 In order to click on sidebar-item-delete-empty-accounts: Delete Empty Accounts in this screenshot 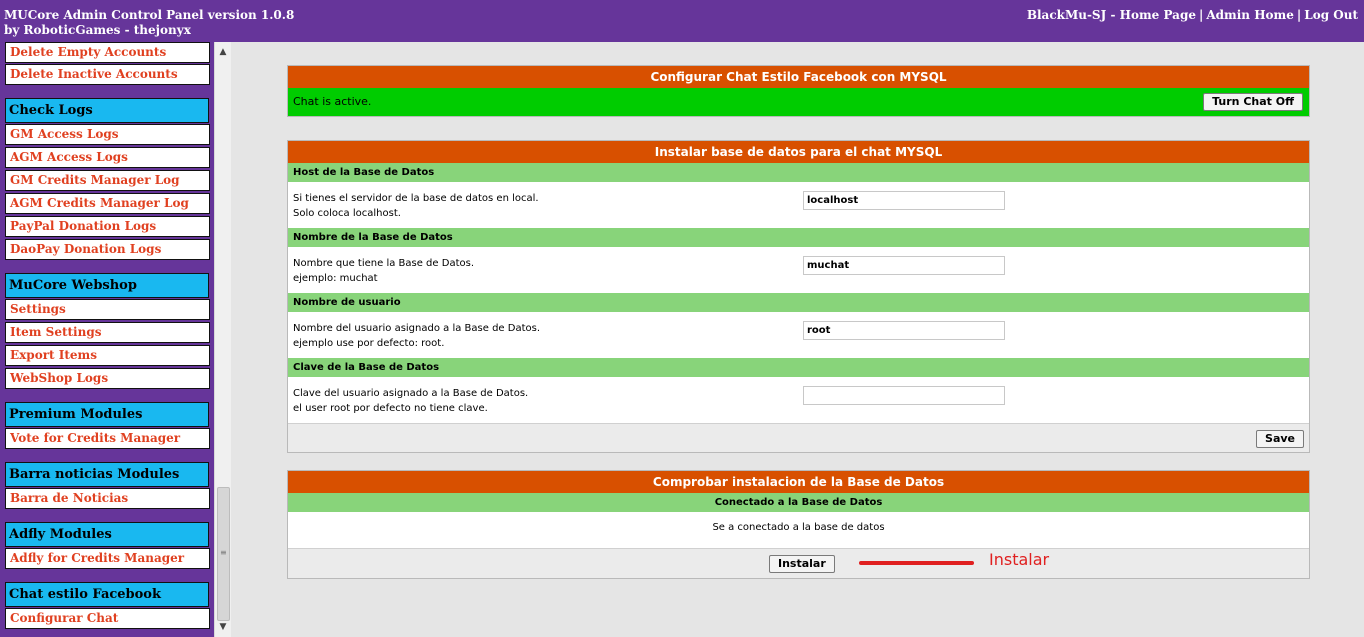, I will do `click(107, 52)`.